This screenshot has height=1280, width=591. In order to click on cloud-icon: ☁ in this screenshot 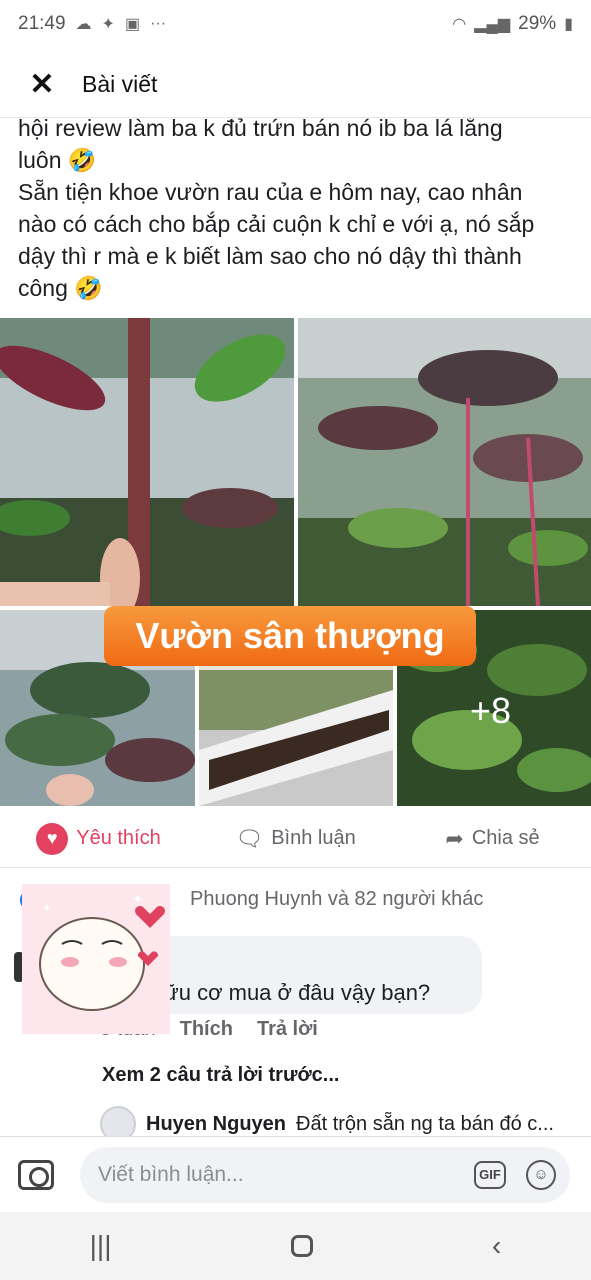, I will do `click(83, 24)`.